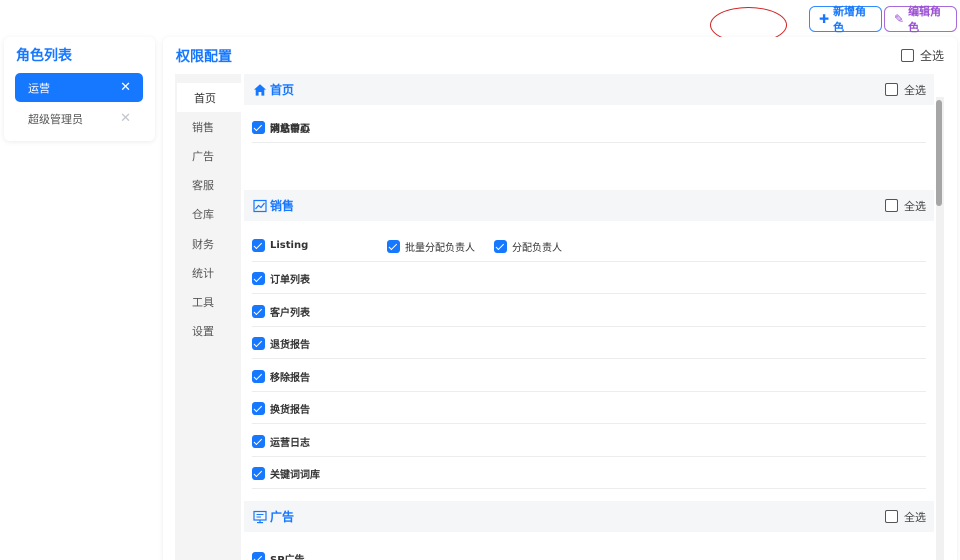 This screenshot has width=960, height=560. Describe the element at coordinates (39, 88) in the screenshot. I see `role-item-label: 运营` at that location.